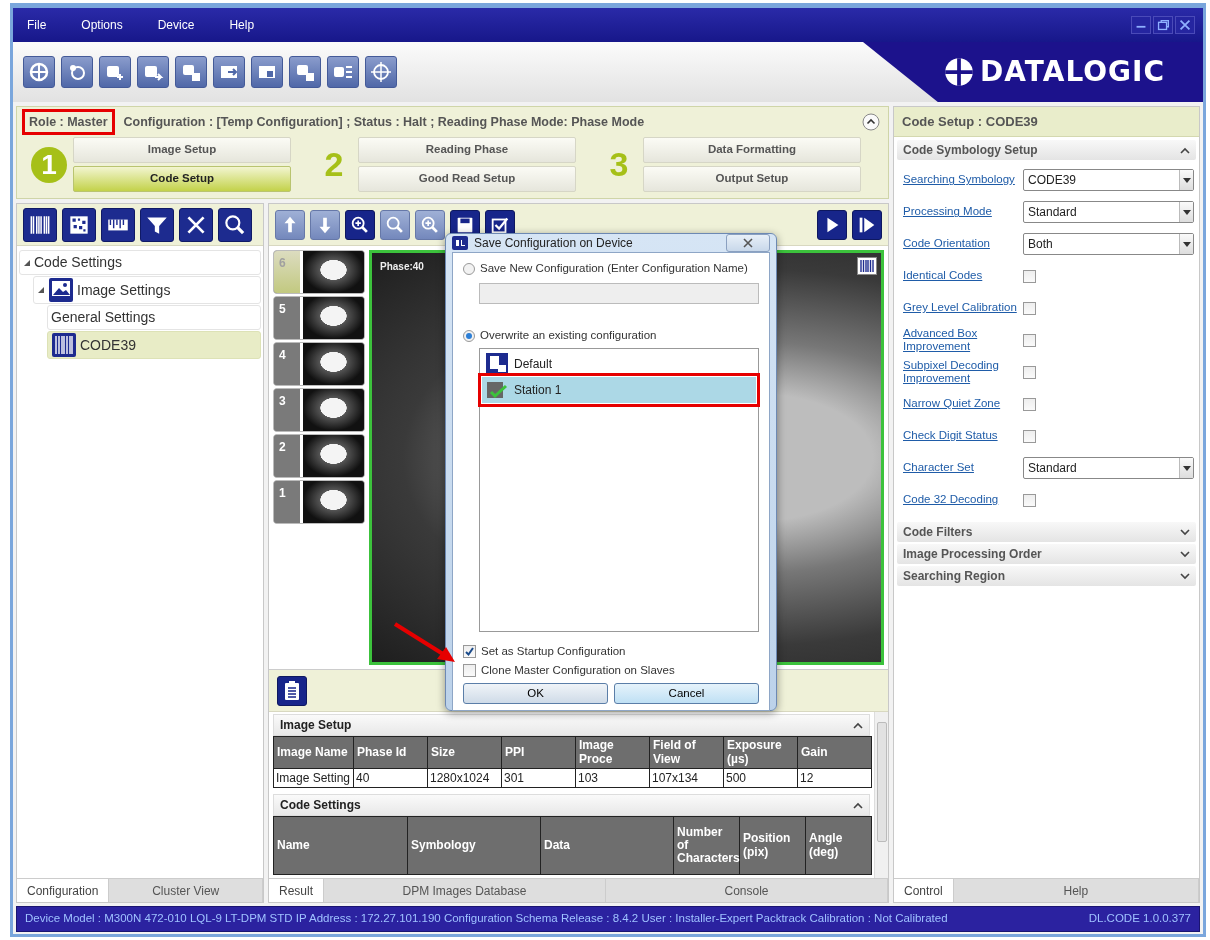 The image size is (1210, 940). Describe the element at coordinates (535, 693) in the screenshot. I see `dialog-button: OK` at that location.